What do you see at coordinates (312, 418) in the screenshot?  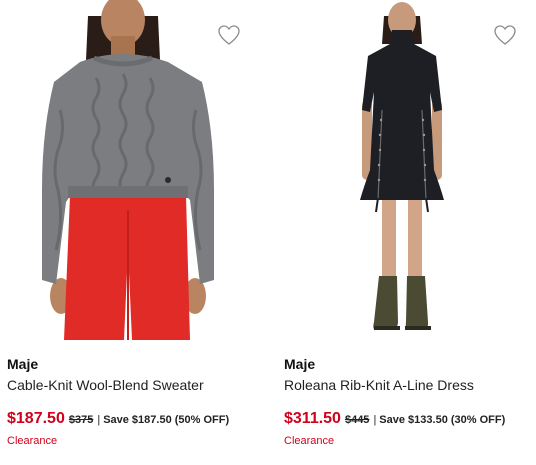 I see `sale-price: $311.50` at bounding box center [312, 418].